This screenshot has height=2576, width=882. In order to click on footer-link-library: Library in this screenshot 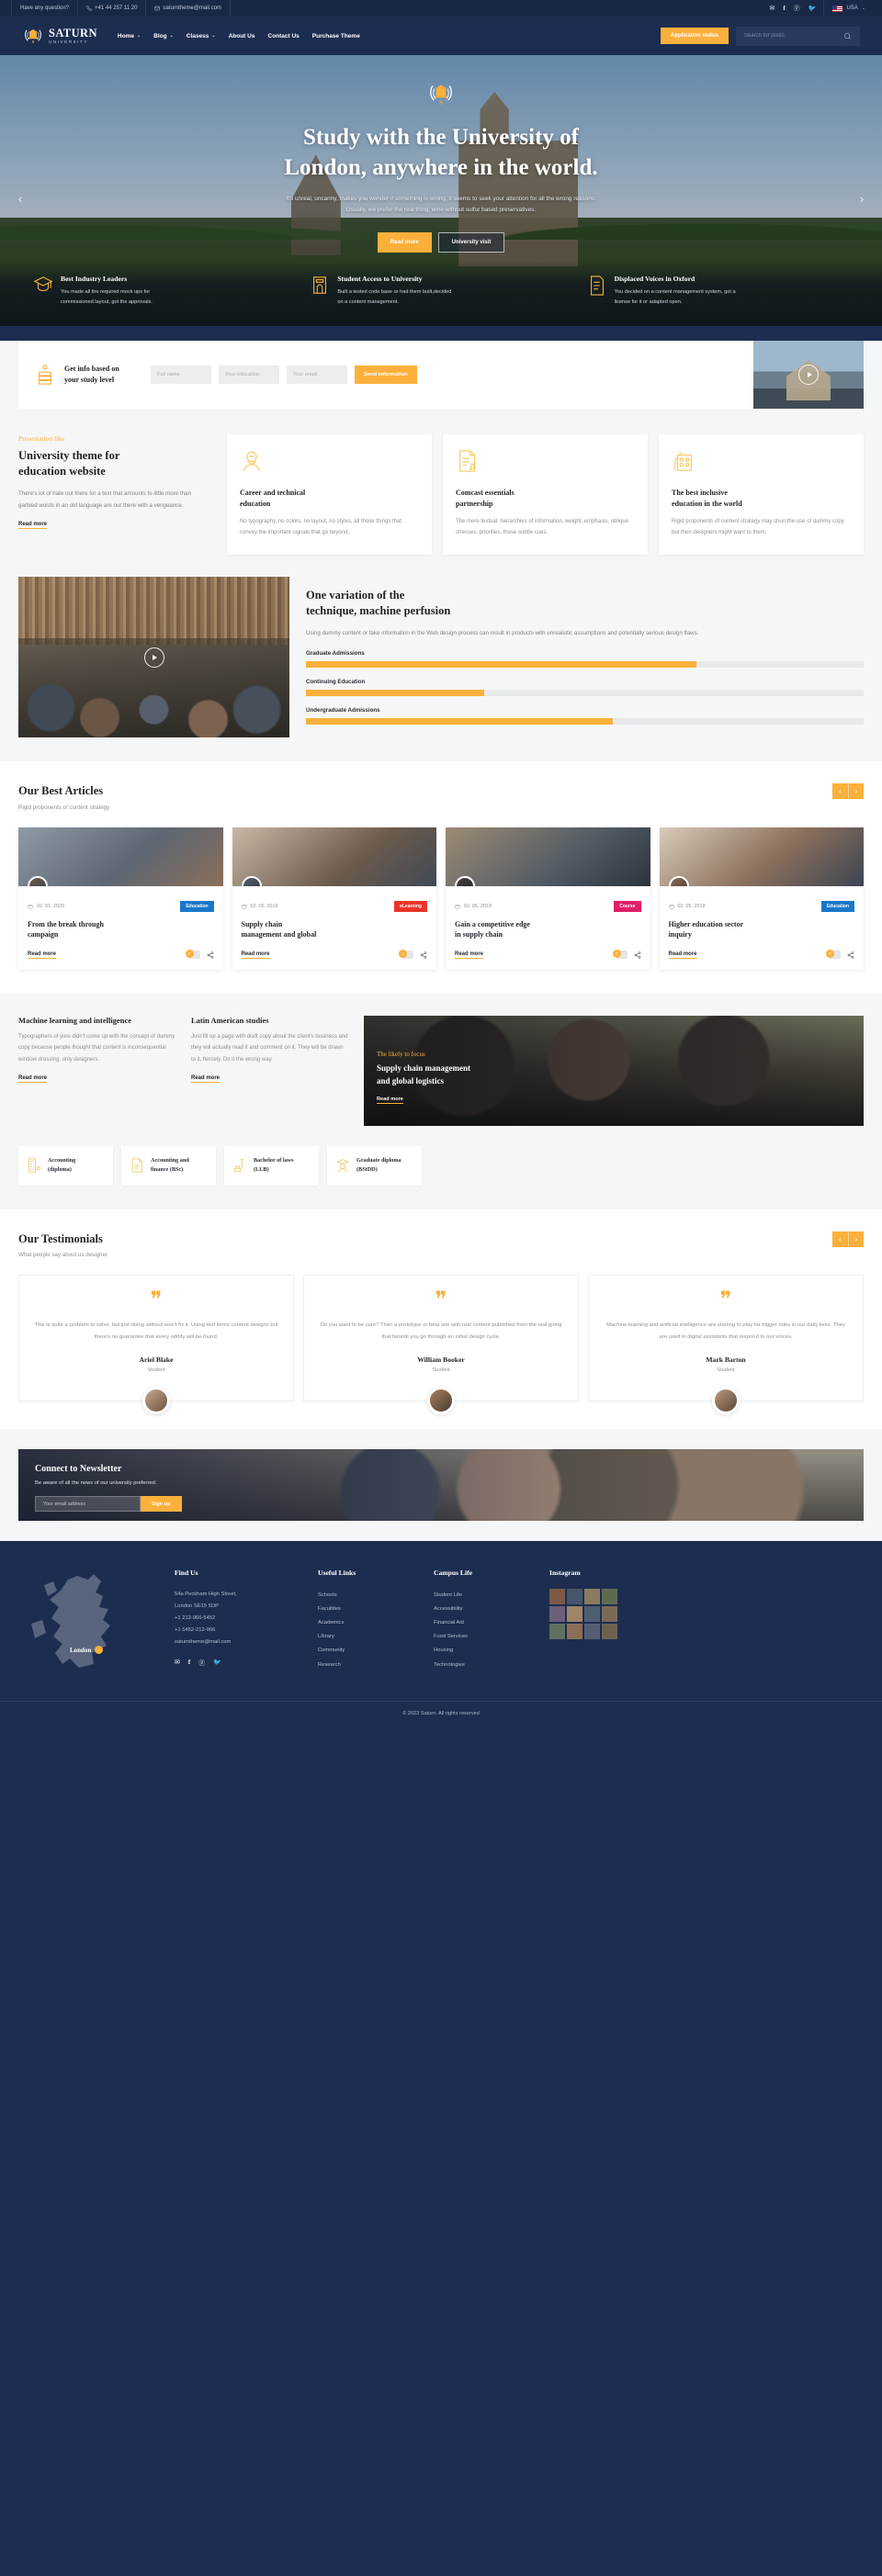, I will do `click(368, 1637)`.